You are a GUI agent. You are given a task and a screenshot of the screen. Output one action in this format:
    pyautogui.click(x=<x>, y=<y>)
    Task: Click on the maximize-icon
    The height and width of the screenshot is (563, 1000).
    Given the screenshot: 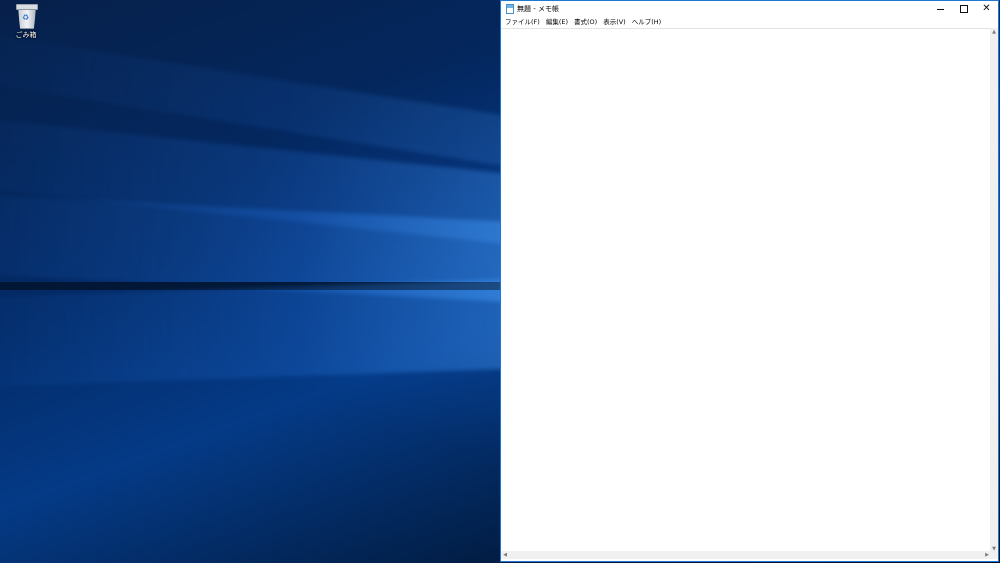 What is the action you would take?
    pyautogui.click(x=963, y=9)
    